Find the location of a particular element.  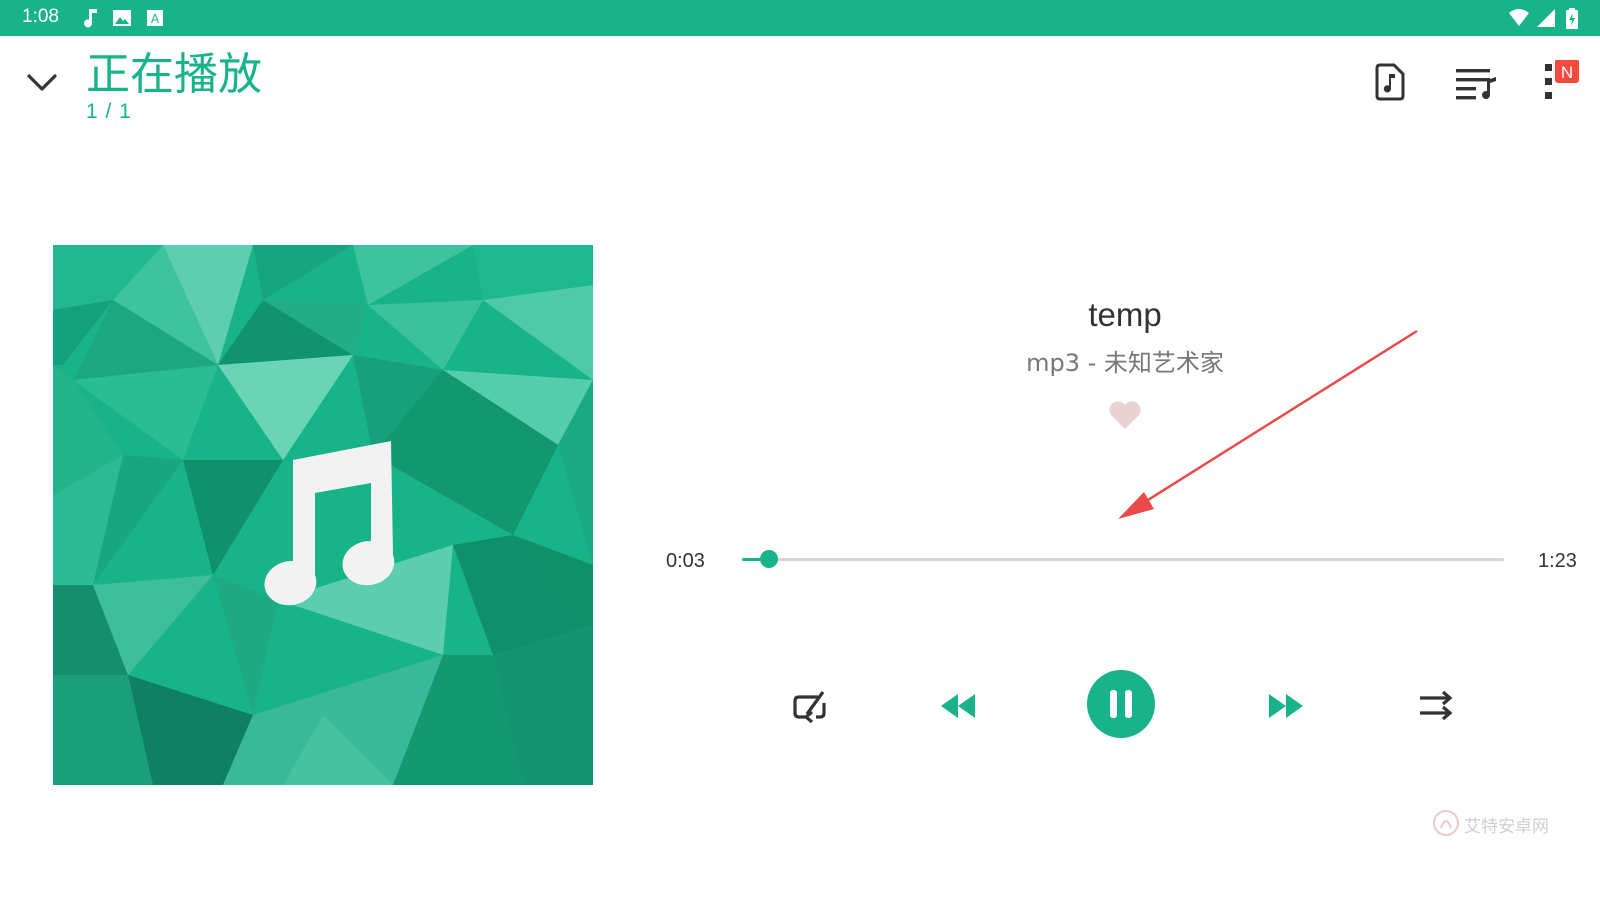

watermark-logo-icon is located at coordinates (1446, 823).